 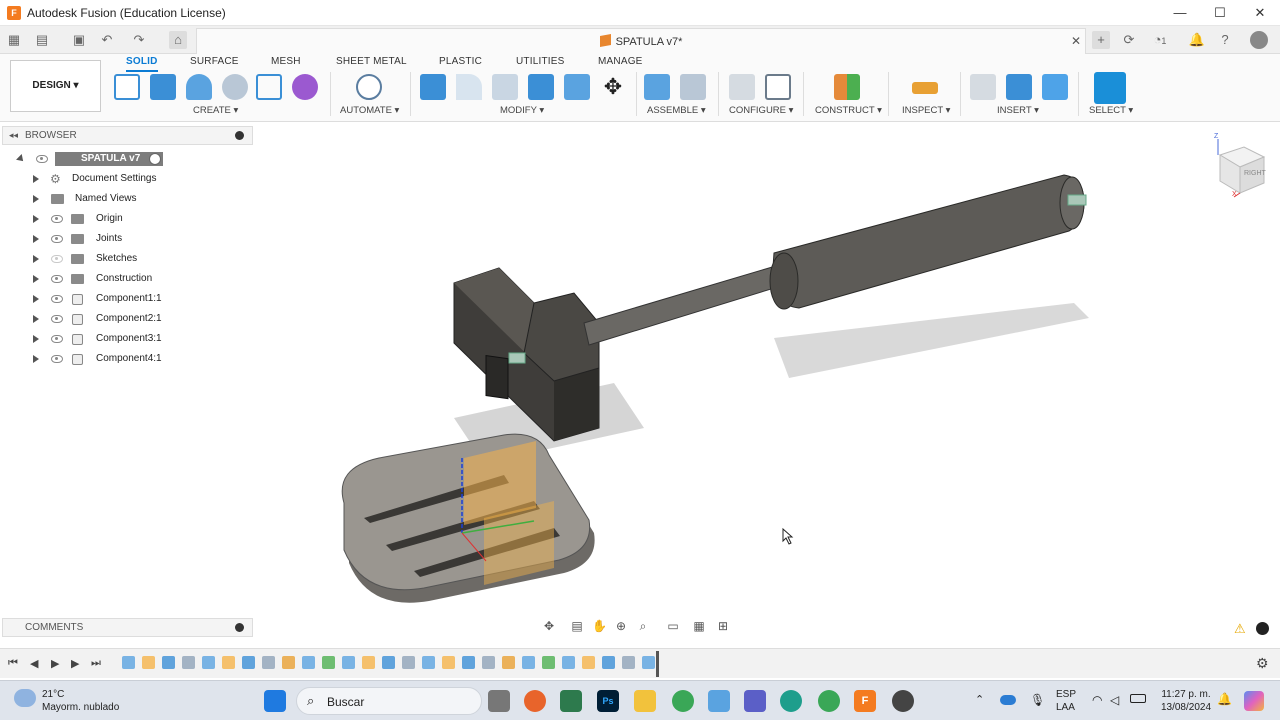 What do you see at coordinates (13, 135) in the screenshot?
I see `collapse-panel-icon: ◂◂` at bounding box center [13, 135].